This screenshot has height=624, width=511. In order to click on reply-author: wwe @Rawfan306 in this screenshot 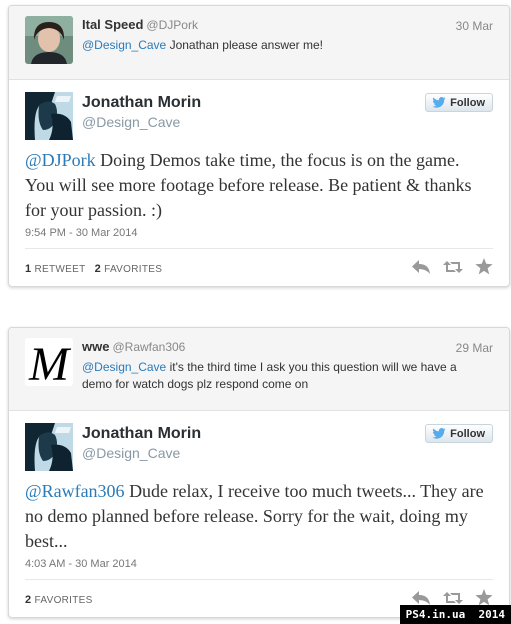, I will do `click(133, 346)`.